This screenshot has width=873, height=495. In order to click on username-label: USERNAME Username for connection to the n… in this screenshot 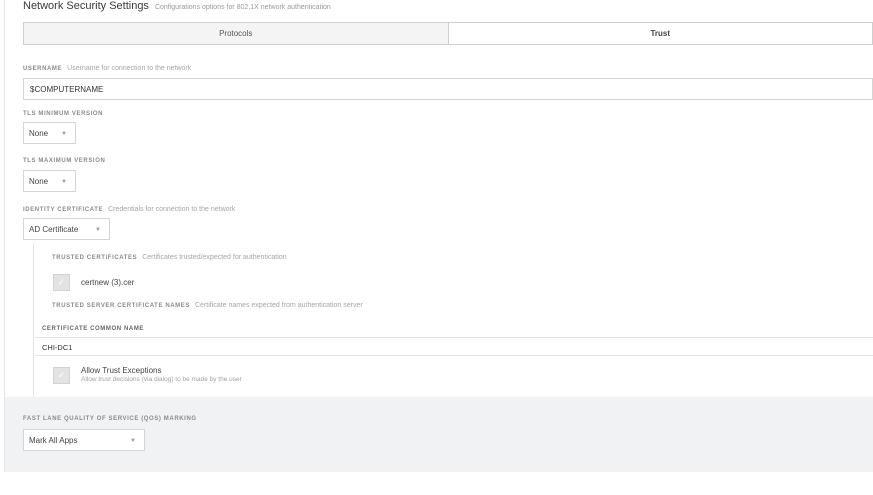, I will do `click(107, 68)`.